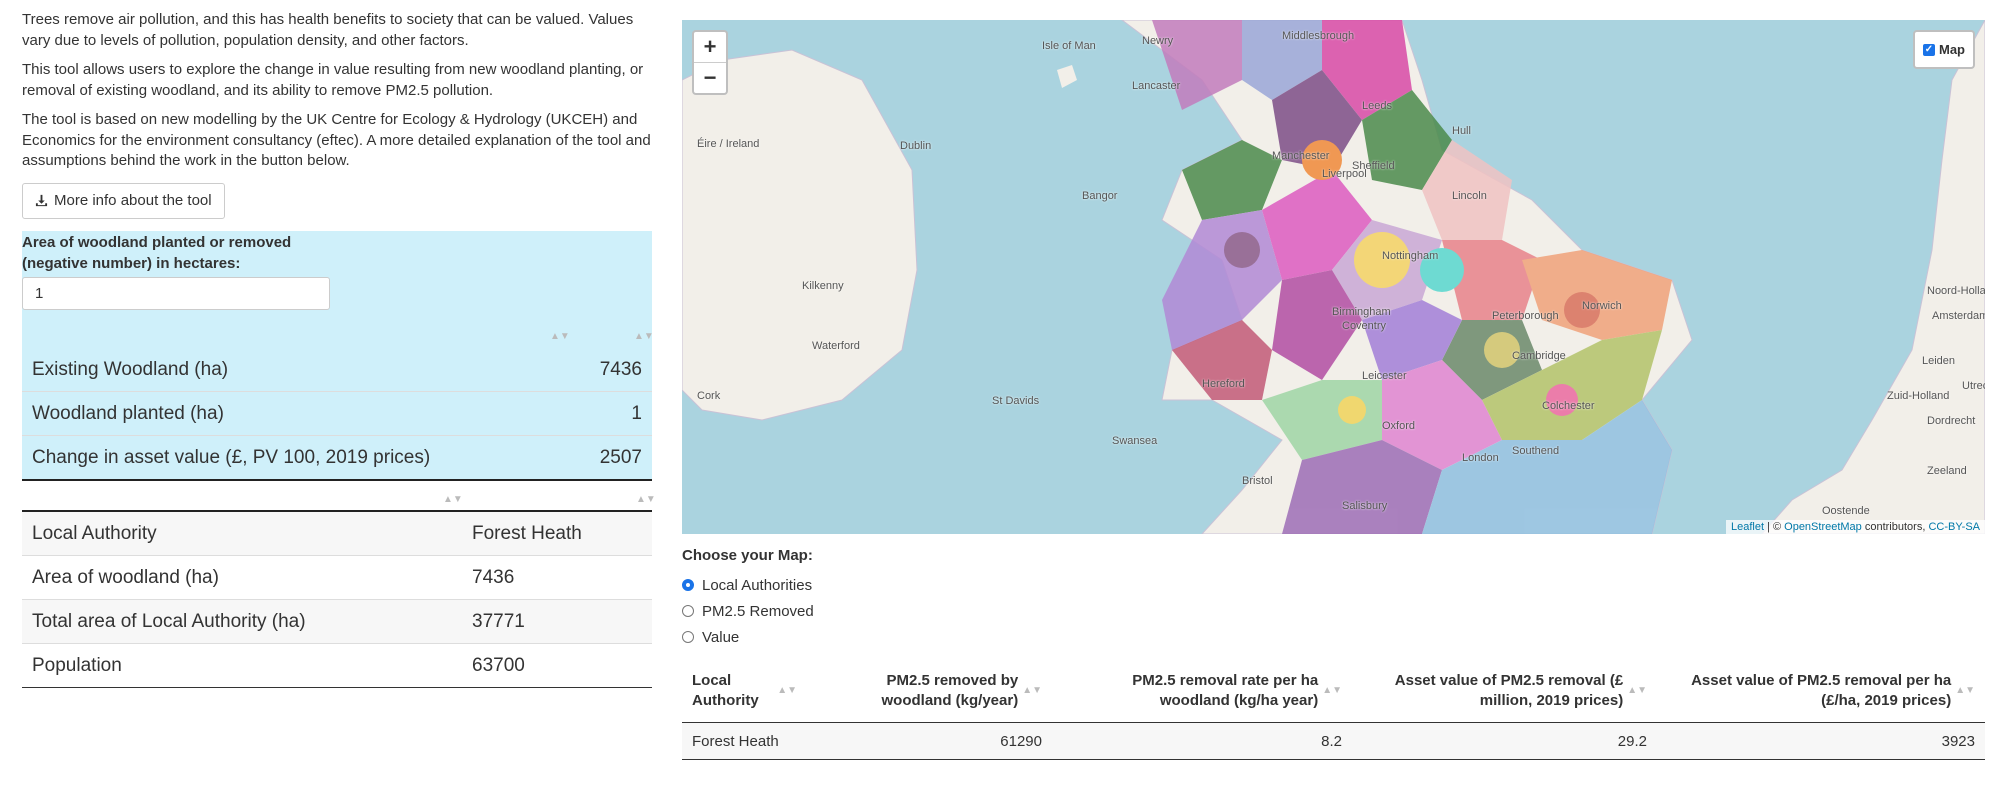  Describe the element at coordinates (1525, 316) in the screenshot. I see `map-place-label: Peterborough` at that location.